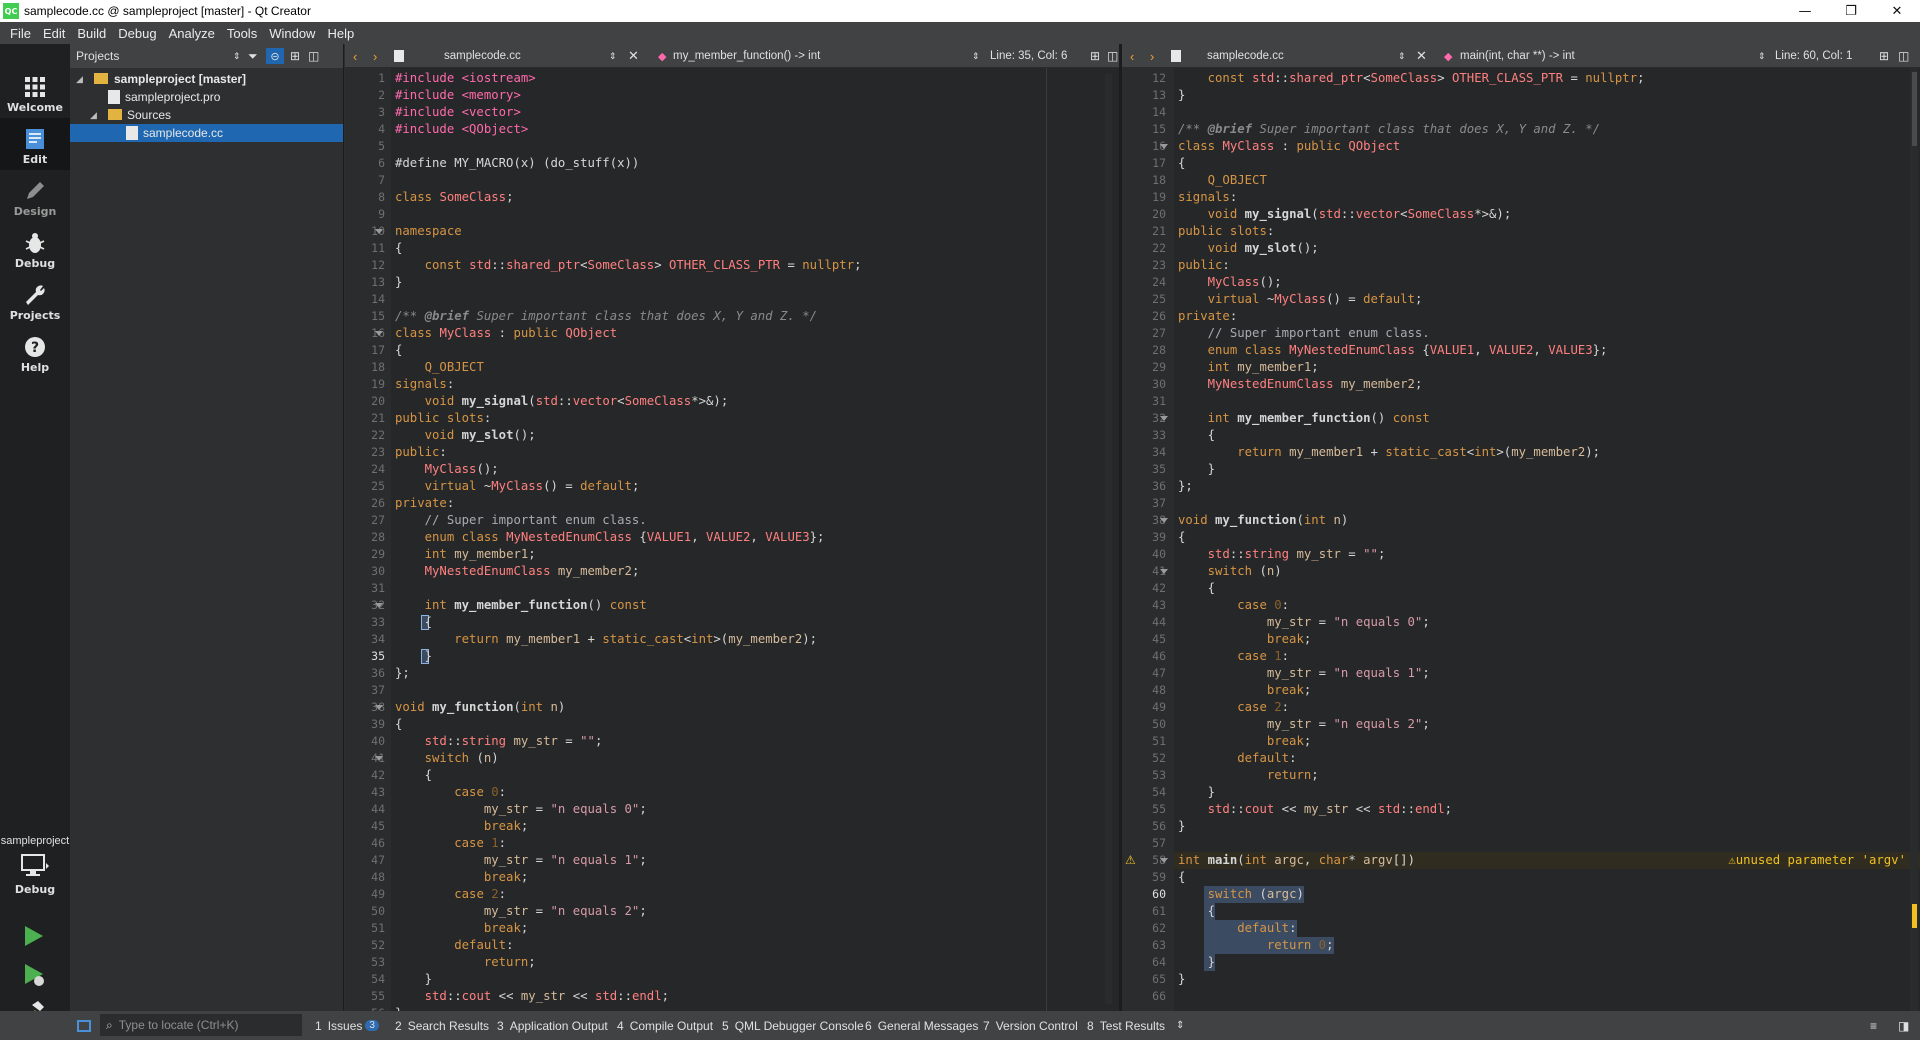 This screenshot has width=1920, height=1040. What do you see at coordinates (1873, 1025) in the screenshot?
I see `progress-details-icon: ≡` at bounding box center [1873, 1025].